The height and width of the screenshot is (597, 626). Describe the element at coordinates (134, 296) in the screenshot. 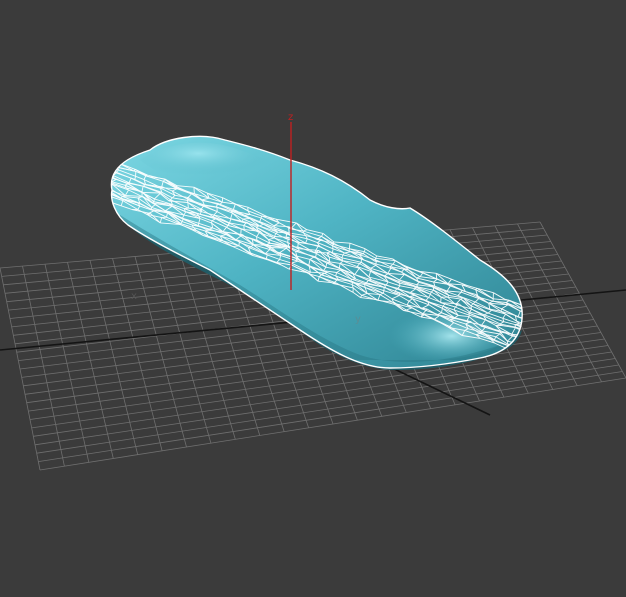

I see `x-axis-label: x` at that location.